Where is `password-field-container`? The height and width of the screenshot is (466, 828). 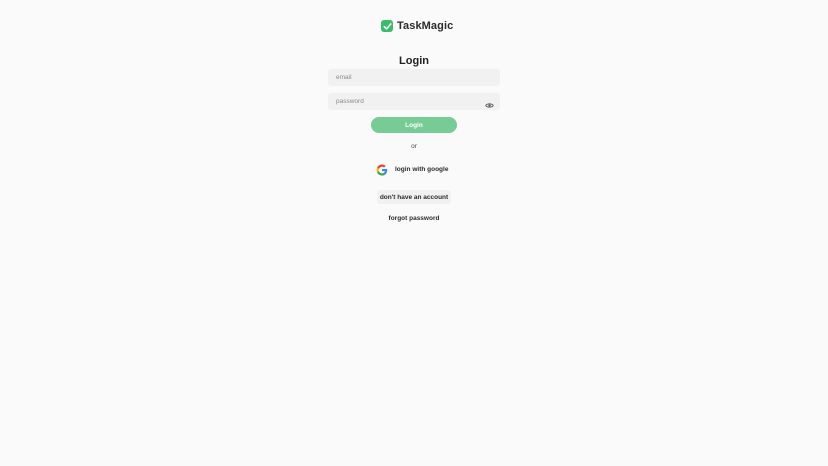
password-field-container is located at coordinates (414, 101).